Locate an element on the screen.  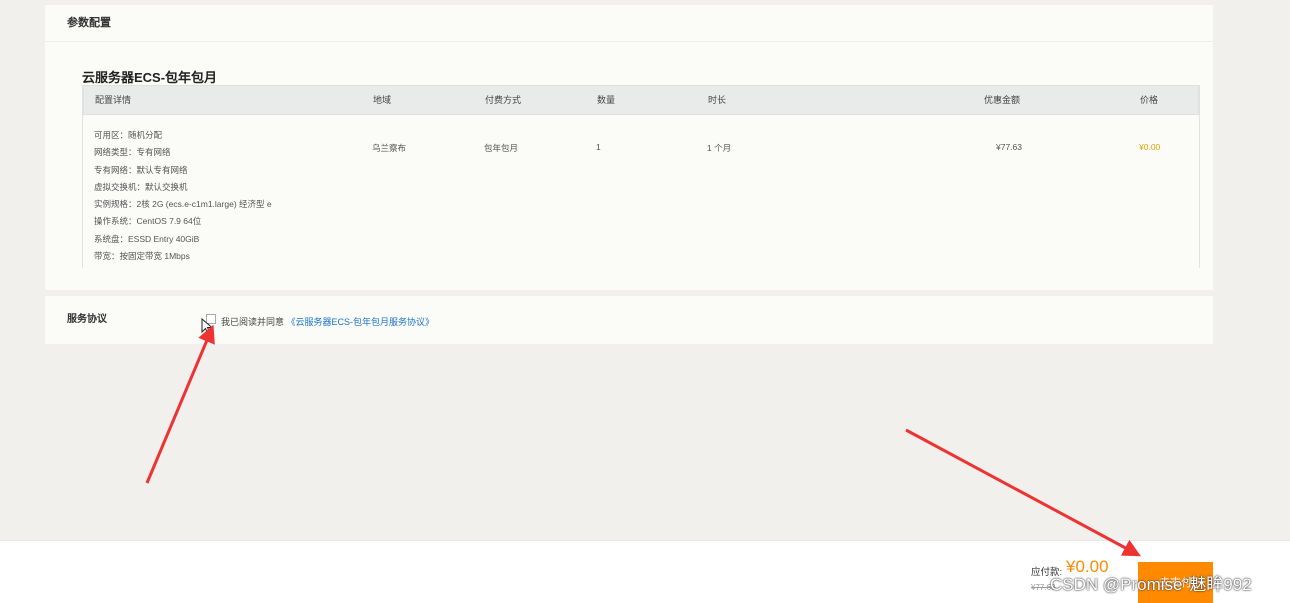
csdn-watermark: CSDN @Promise°魅眸992 is located at coordinates (1151, 584).